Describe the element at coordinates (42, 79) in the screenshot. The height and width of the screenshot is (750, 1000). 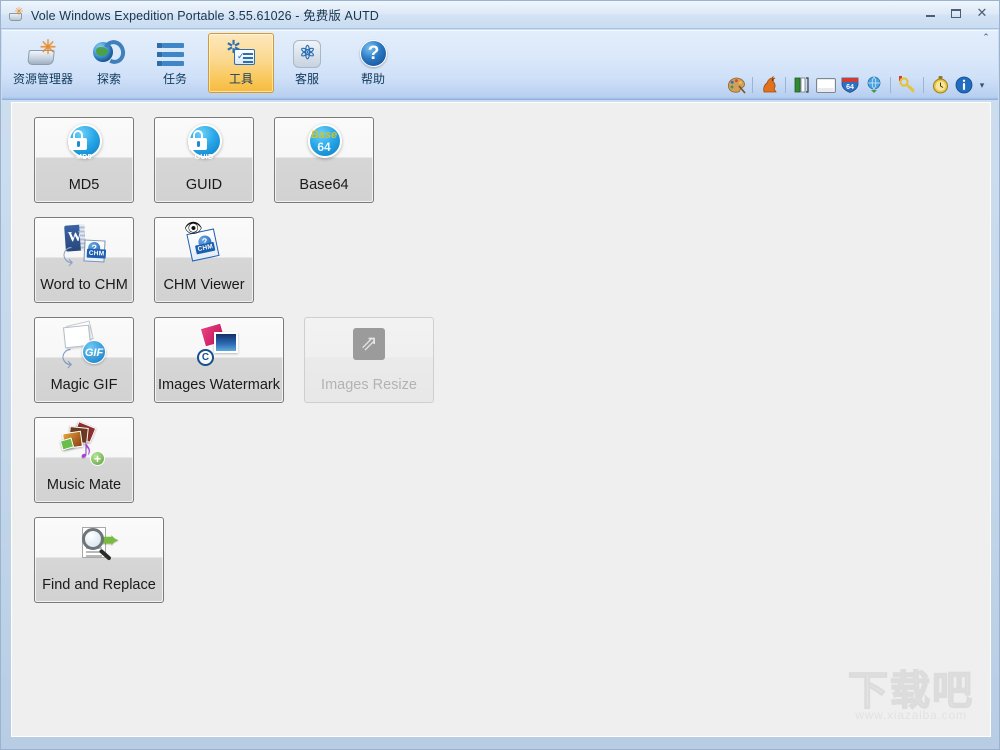
I see `toolbar-tab-explorer-label: 资源管理器` at that location.